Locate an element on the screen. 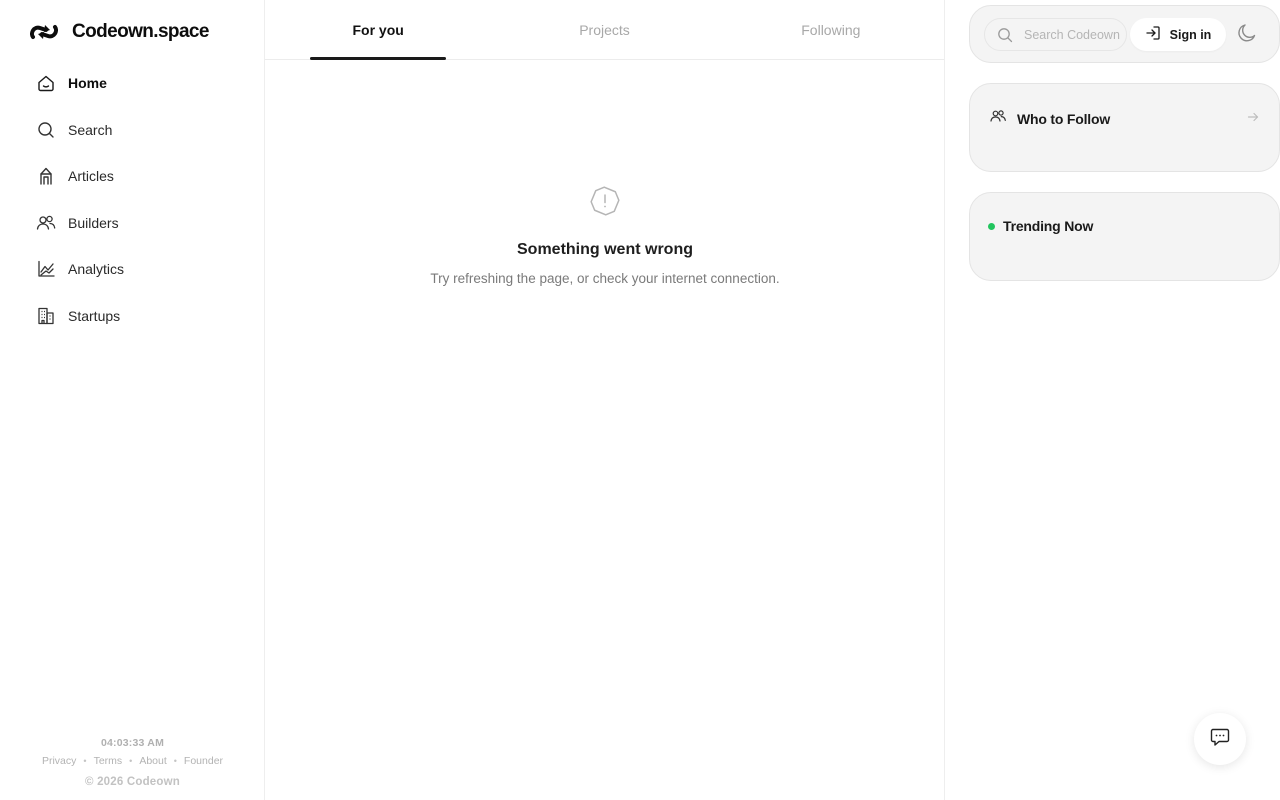 The width and height of the screenshot is (1280, 800). nav-item-home: Home is located at coordinates (138, 83).